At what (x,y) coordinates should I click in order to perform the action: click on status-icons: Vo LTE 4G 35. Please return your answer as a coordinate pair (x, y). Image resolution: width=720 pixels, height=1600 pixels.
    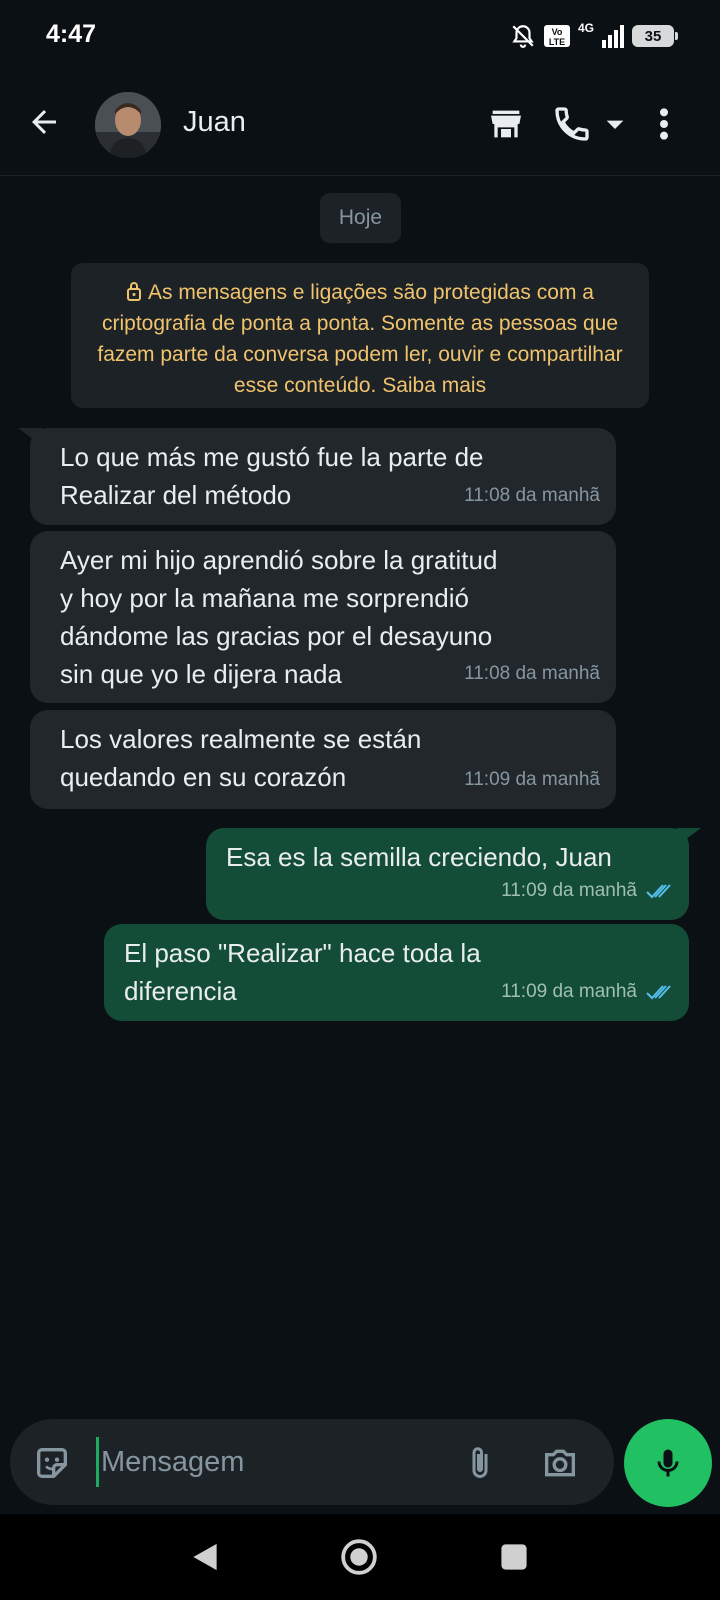
    Looking at the image, I should click on (594, 35).